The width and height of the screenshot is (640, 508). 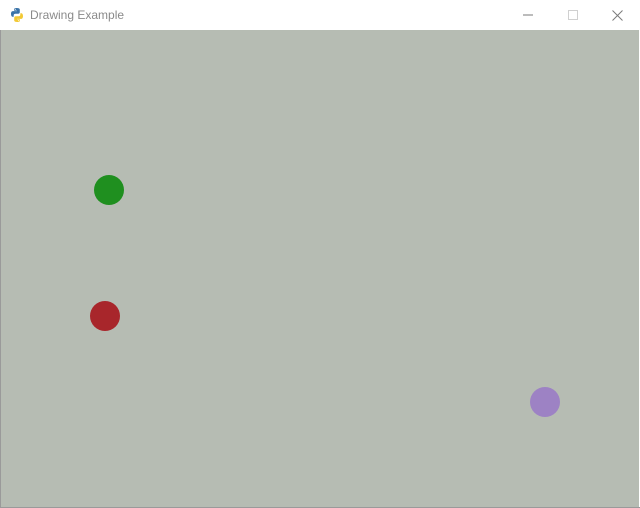 What do you see at coordinates (0, 269) in the screenshot?
I see `window-border-left` at bounding box center [0, 269].